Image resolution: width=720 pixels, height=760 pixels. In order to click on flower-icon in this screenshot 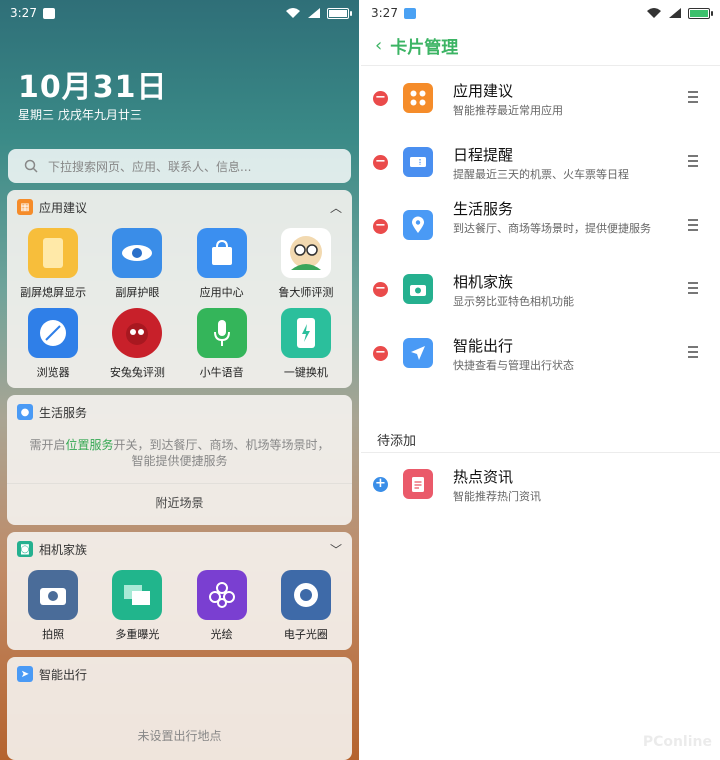, I will do `click(221, 595)`.